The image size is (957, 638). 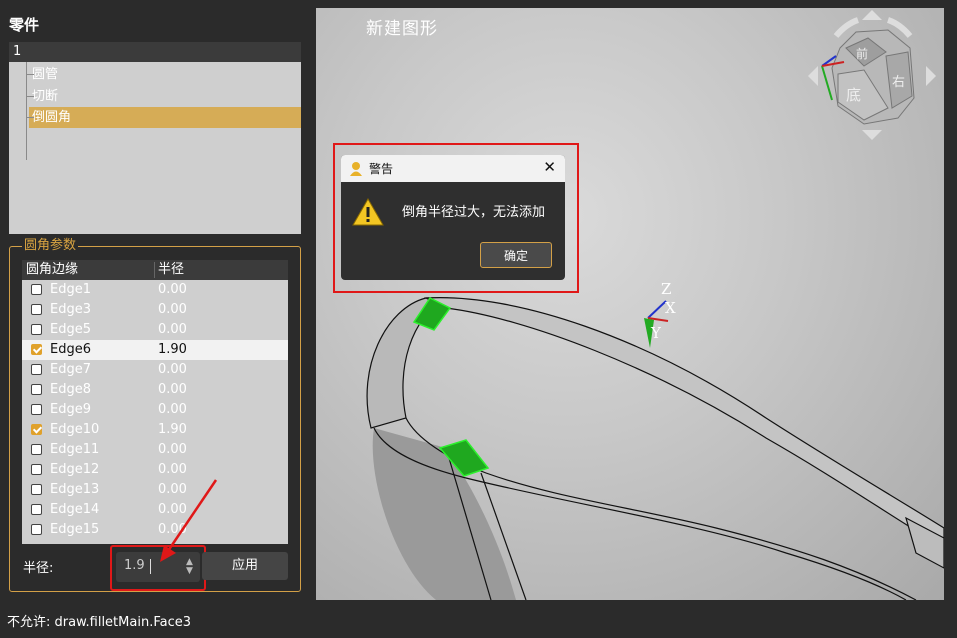 What do you see at coordinates (474, 212) in the screenshot?
I see `dialog-message: 倒角半径过大，无法添加` at bounding box center [474, 212].